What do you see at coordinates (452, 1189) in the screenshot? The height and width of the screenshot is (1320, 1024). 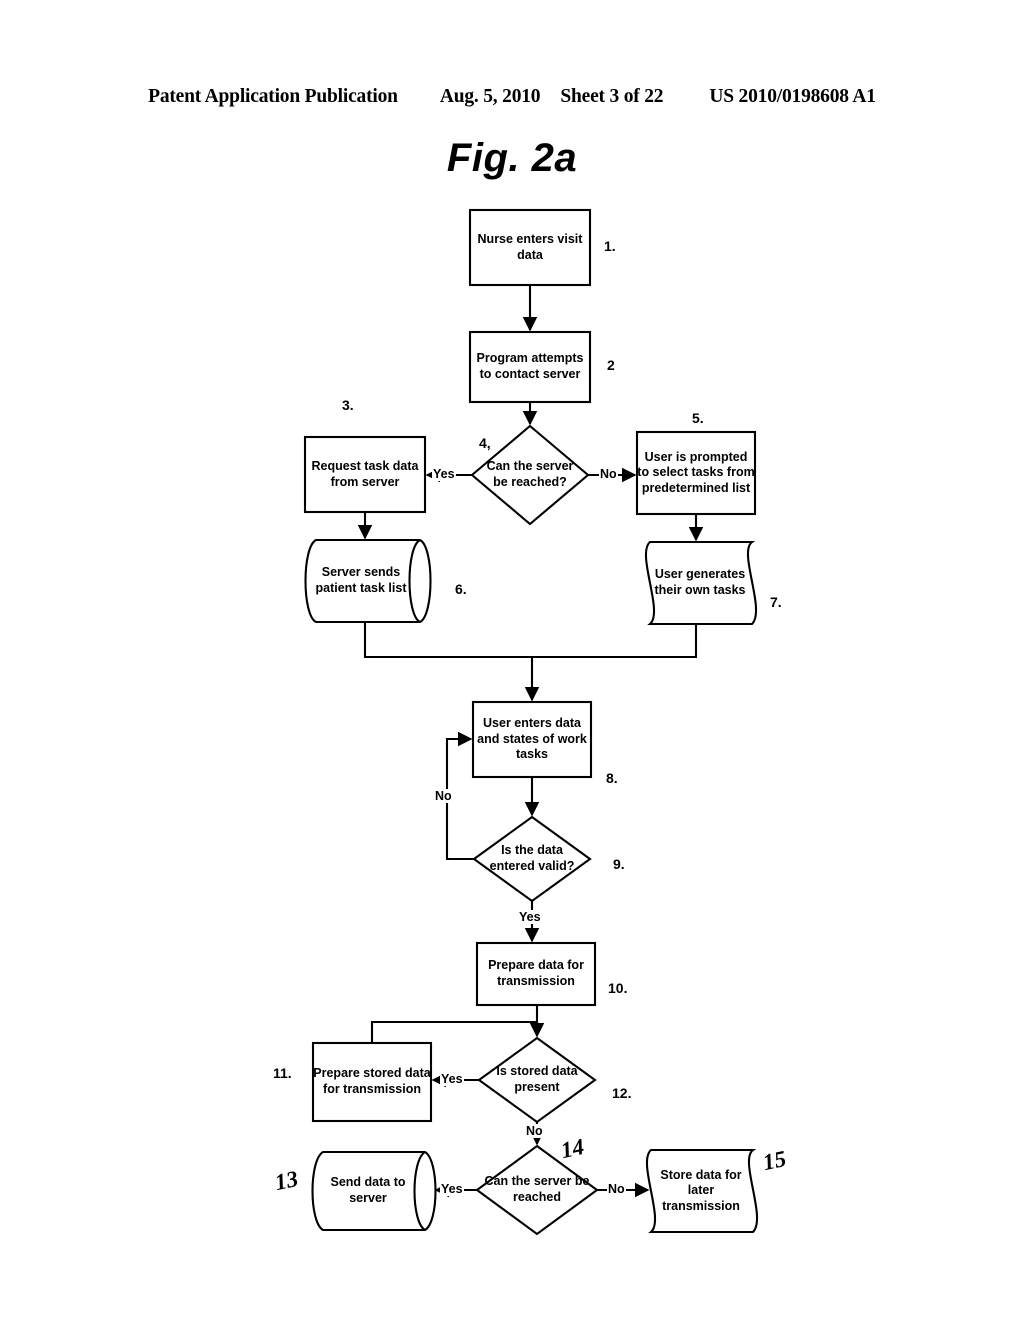 I see `edge-label-n14-n13: Yes` at bounding box center [452, 1189].